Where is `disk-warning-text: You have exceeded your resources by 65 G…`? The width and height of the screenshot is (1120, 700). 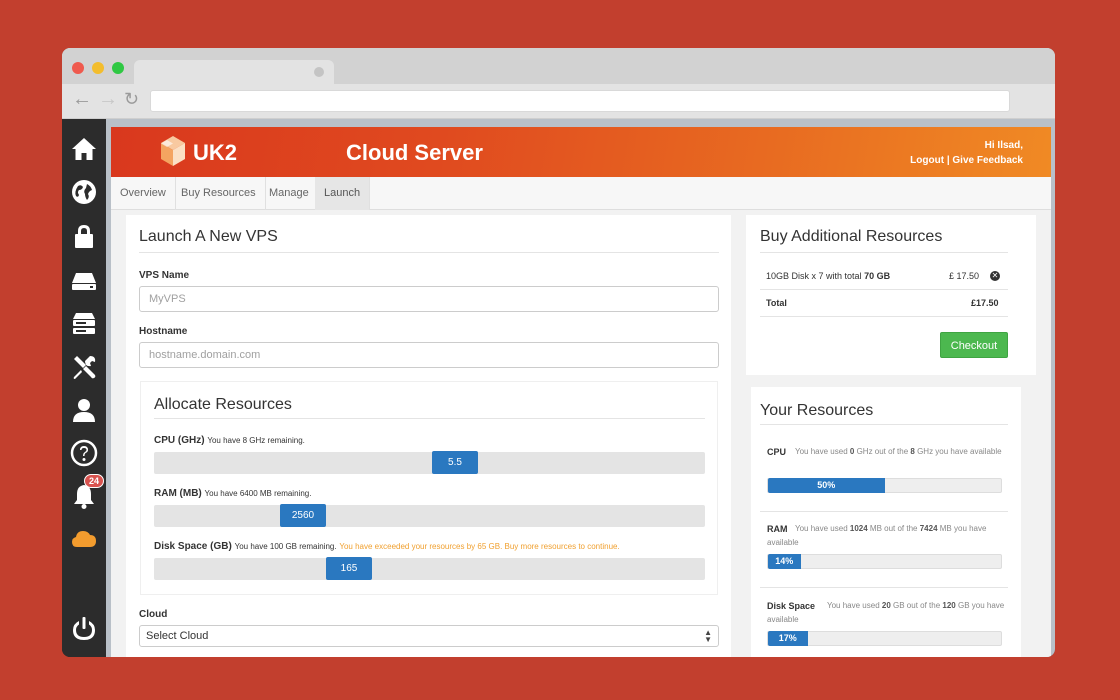 disk-warning-text: You have exceeded your resources by 65 G… is located at coordinates (479, 546).